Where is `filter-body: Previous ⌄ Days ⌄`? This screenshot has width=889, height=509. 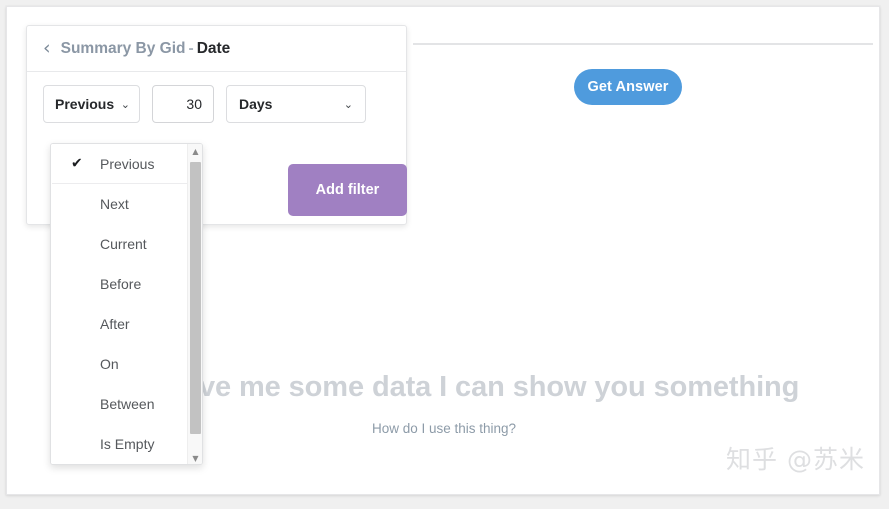 filter-body: Previous ⌄ Days ⌄ is located at coordinates (216, 97).